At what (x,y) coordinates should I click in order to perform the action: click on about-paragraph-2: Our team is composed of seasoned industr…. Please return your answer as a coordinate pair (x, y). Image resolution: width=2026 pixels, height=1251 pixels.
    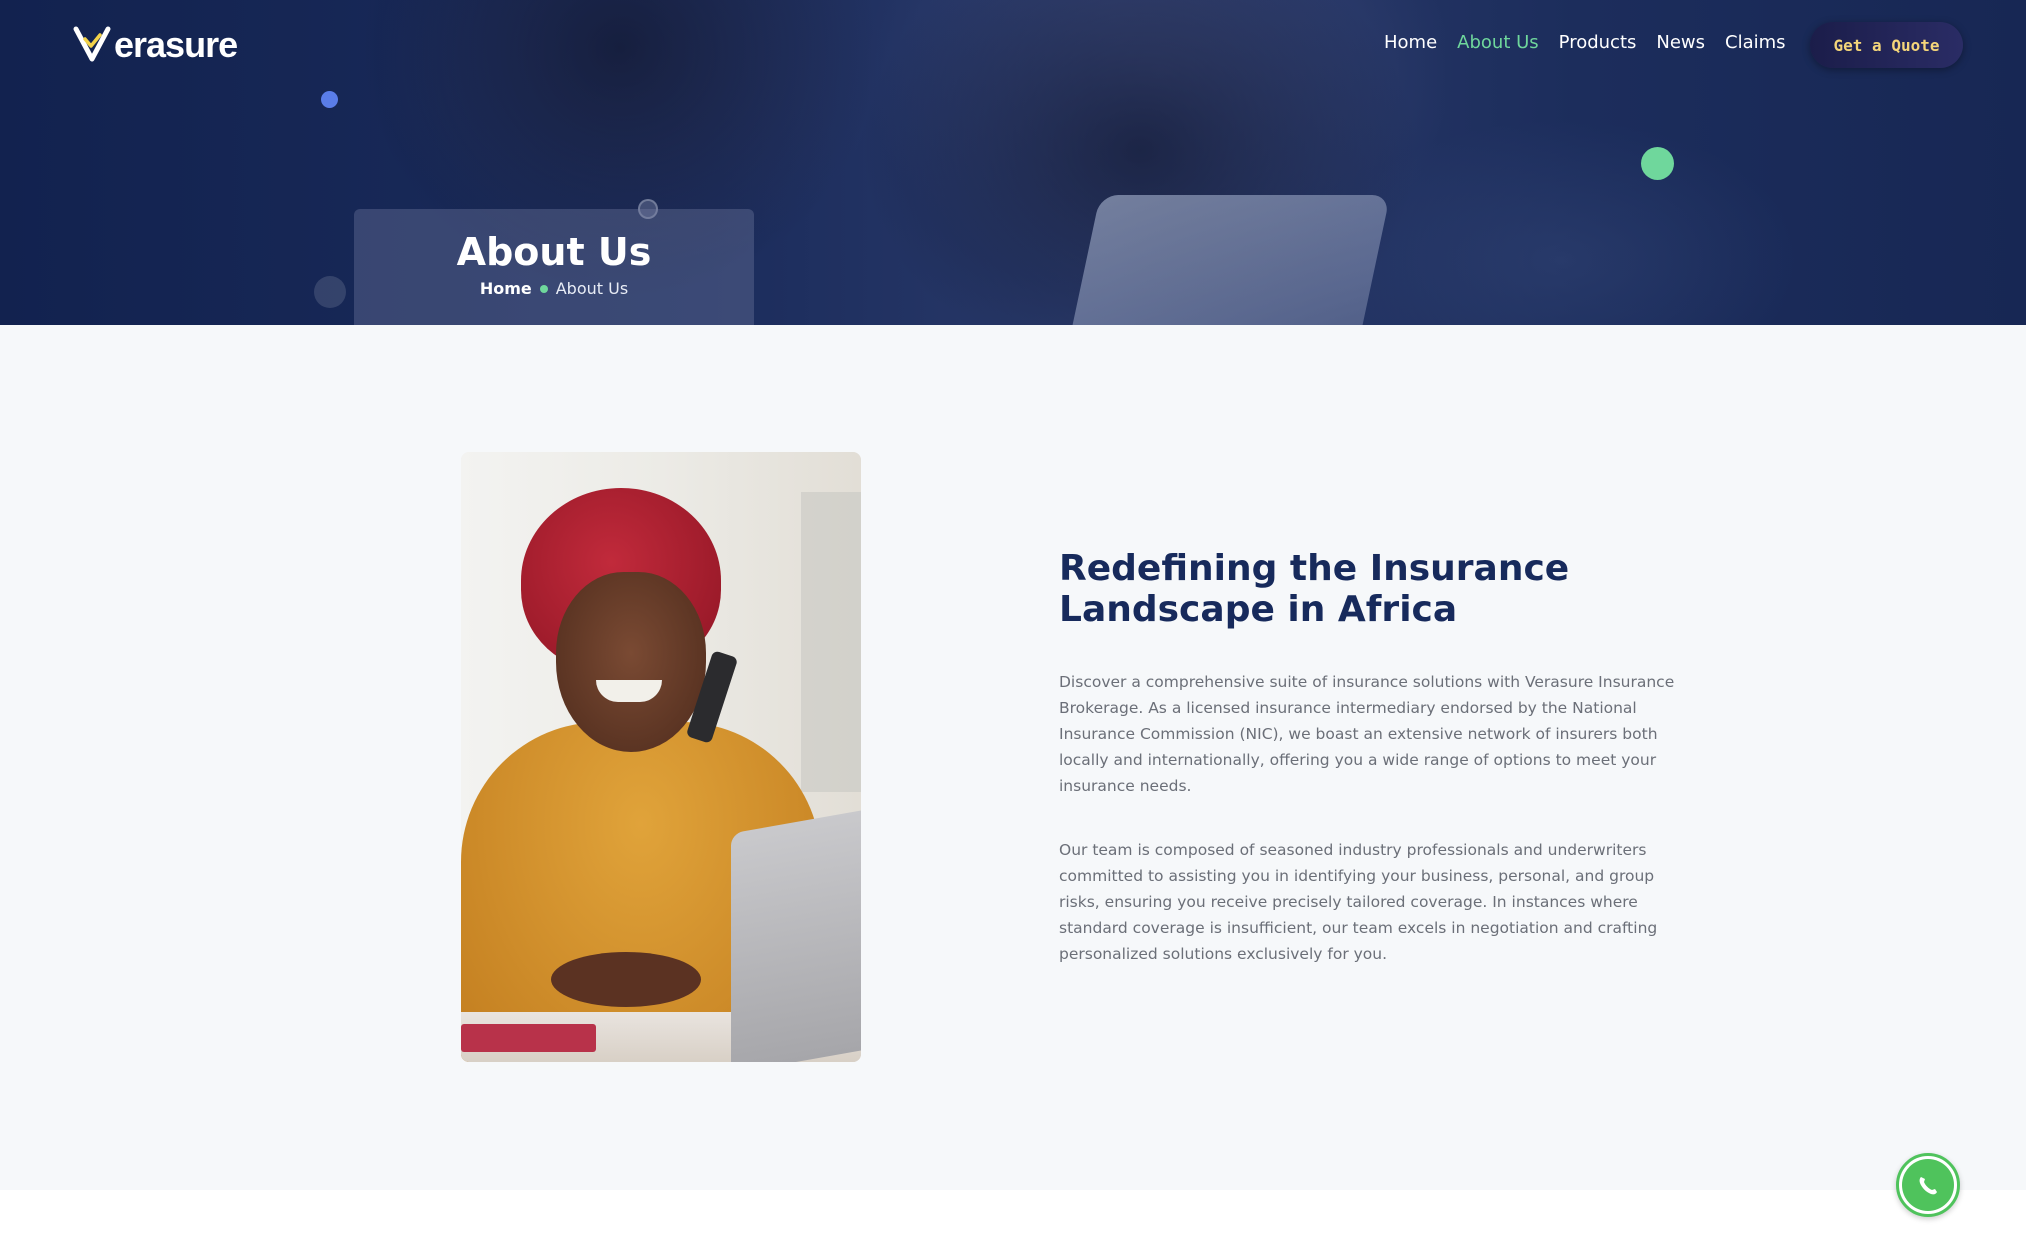
    Looking at the image, I should click on (1358, 902).